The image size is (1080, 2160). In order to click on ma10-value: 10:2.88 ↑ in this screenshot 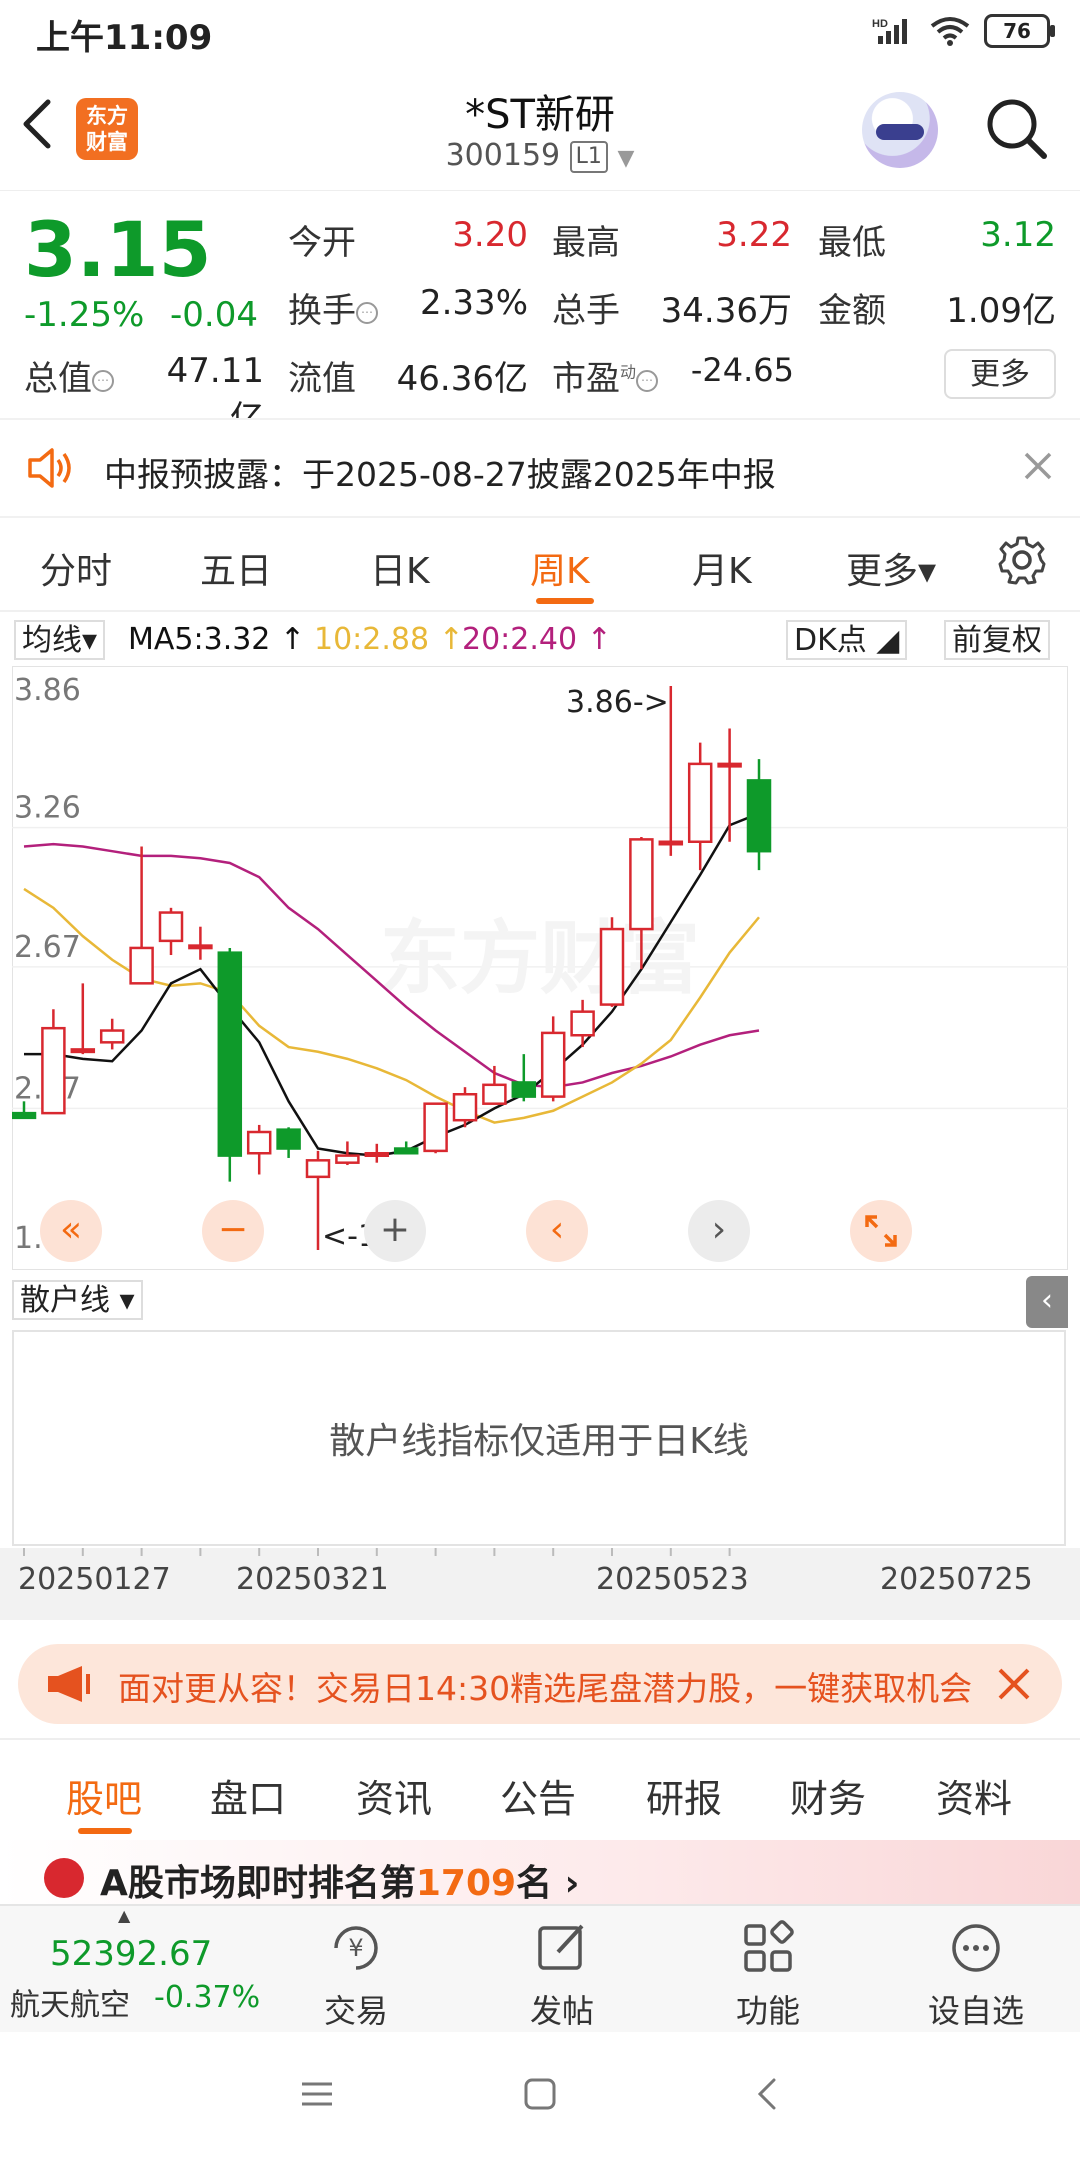, I will do `click(389, 639)`.